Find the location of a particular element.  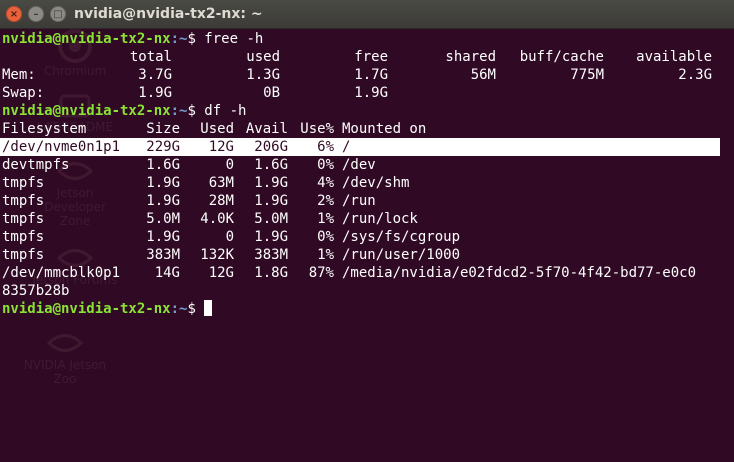

df-row: tmpfs 1.9G 28M 1.9G 2% /run is located at coordinates (362, 201).